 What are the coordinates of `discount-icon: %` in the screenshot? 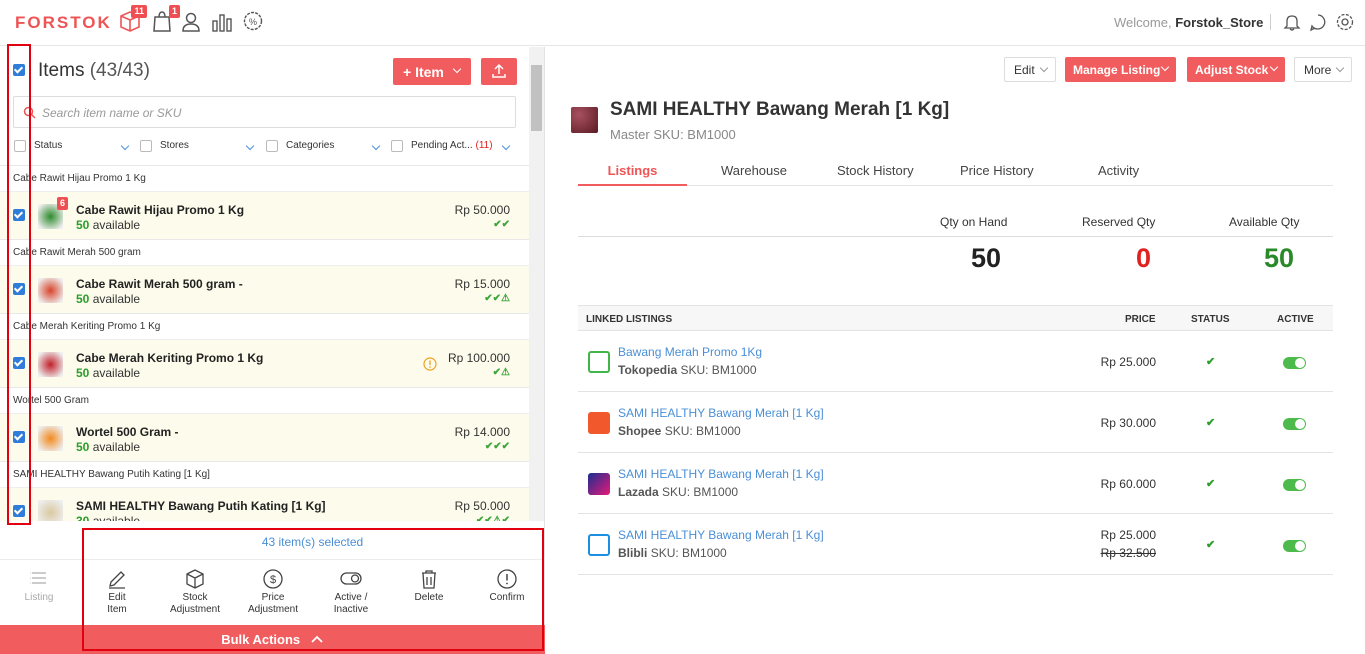 It's located at (254, 22).